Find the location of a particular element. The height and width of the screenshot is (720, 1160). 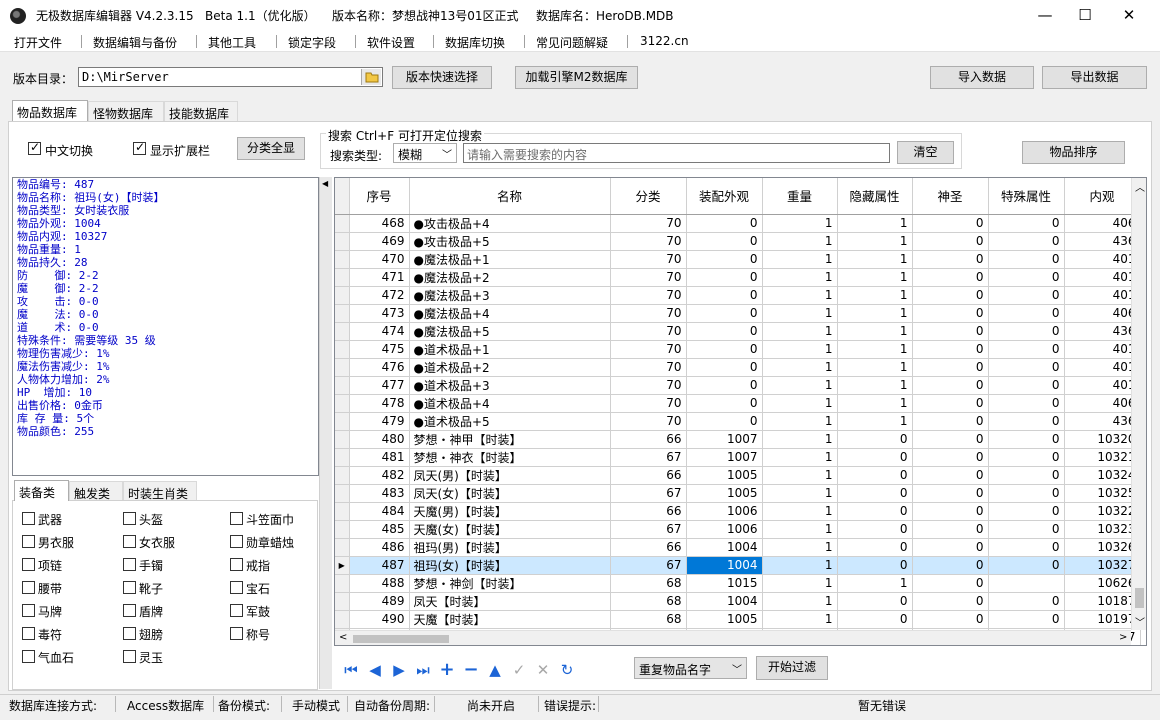

col-header-holy: 神圣 is located at coordinates (950, 196).